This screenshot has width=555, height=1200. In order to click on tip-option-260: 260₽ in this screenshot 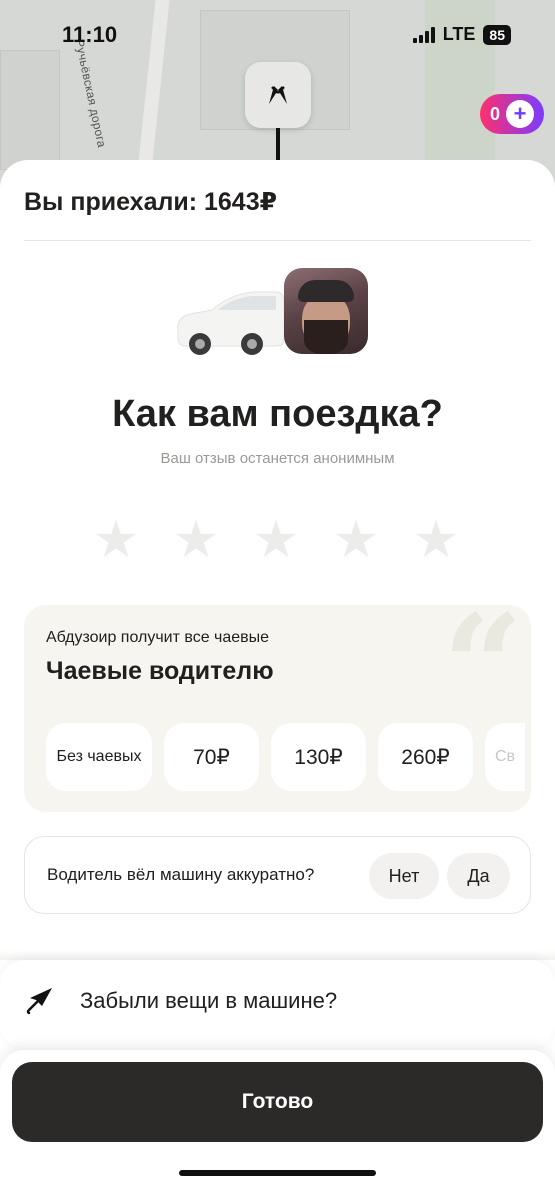, I will do `click(425, 757)`.